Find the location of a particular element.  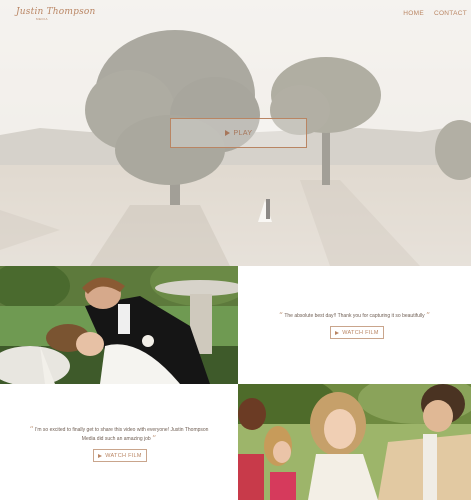

site-logo: Justin Thompson is located at coordinates (56, 12).